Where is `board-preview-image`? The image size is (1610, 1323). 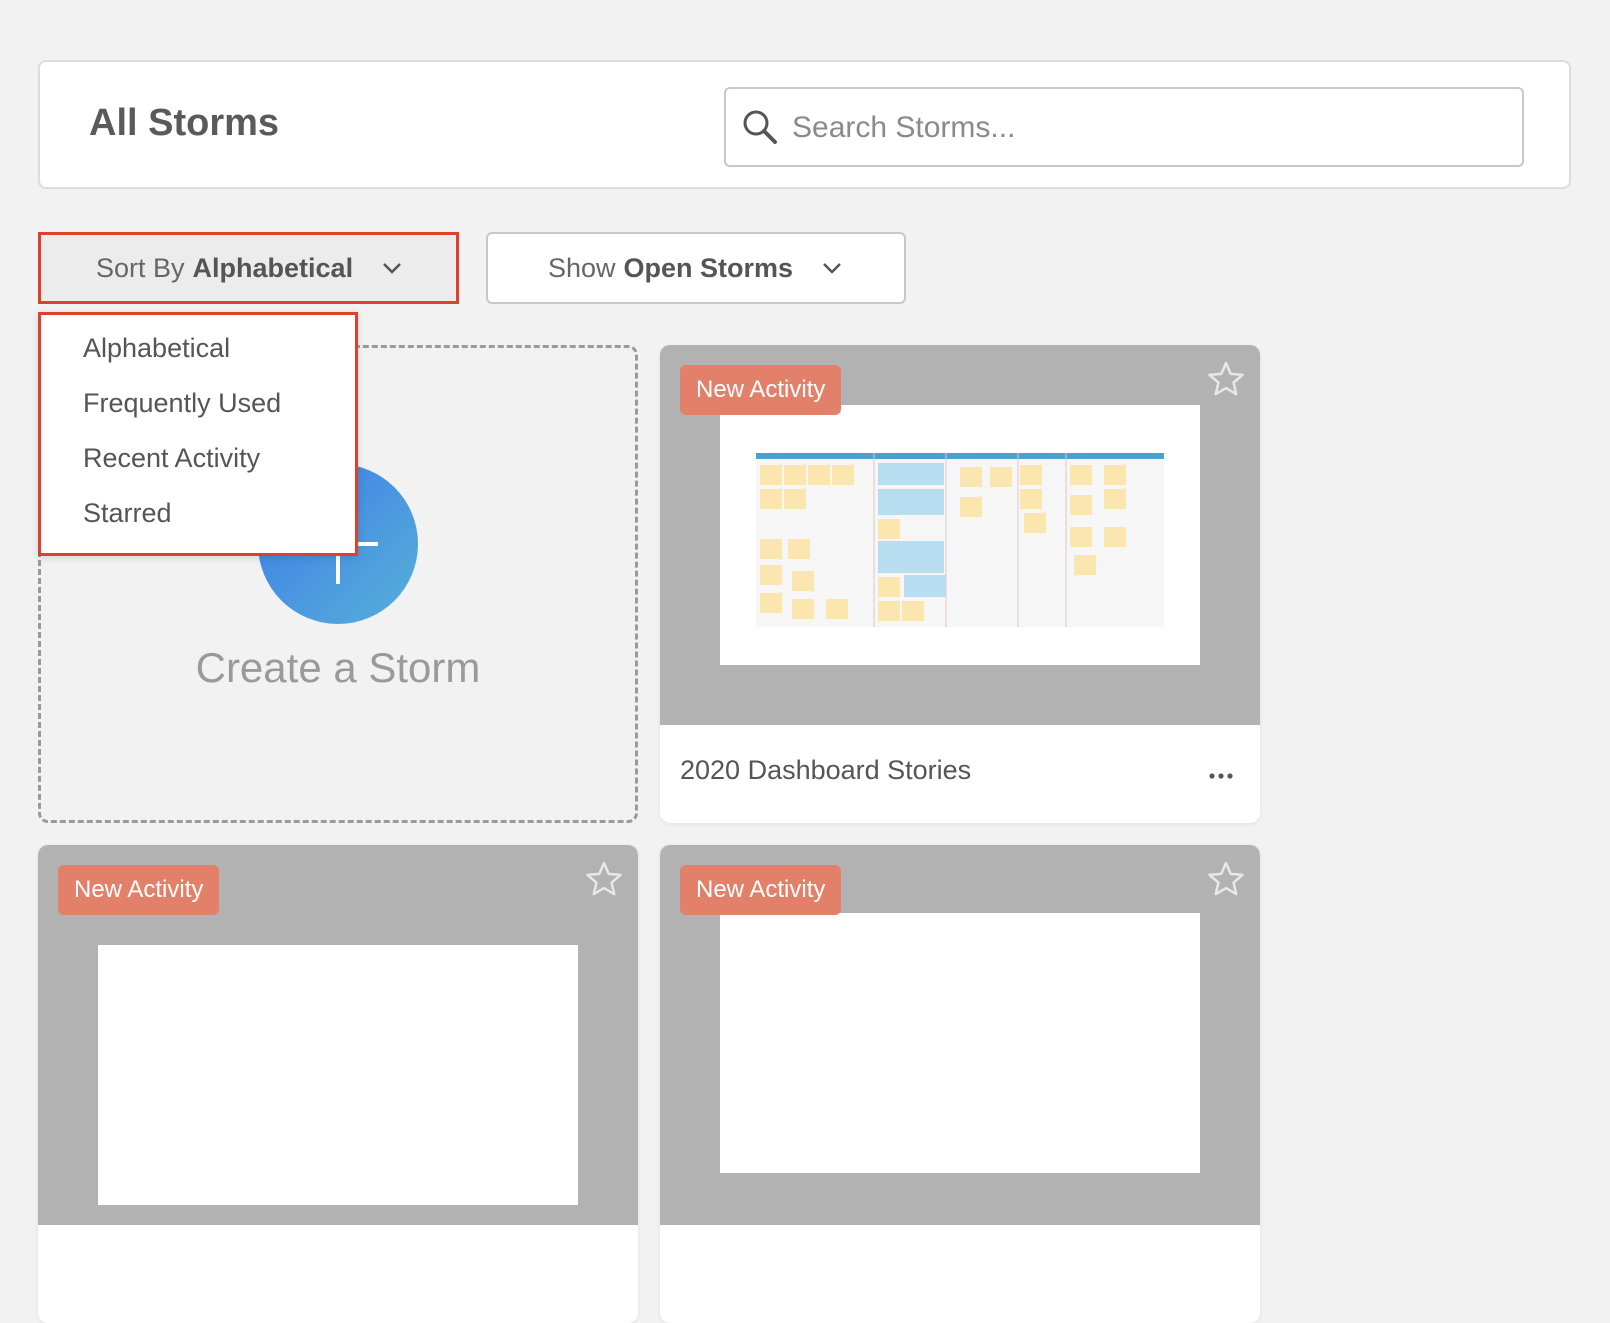
board-preview-image is located at coordinates (960, 540).